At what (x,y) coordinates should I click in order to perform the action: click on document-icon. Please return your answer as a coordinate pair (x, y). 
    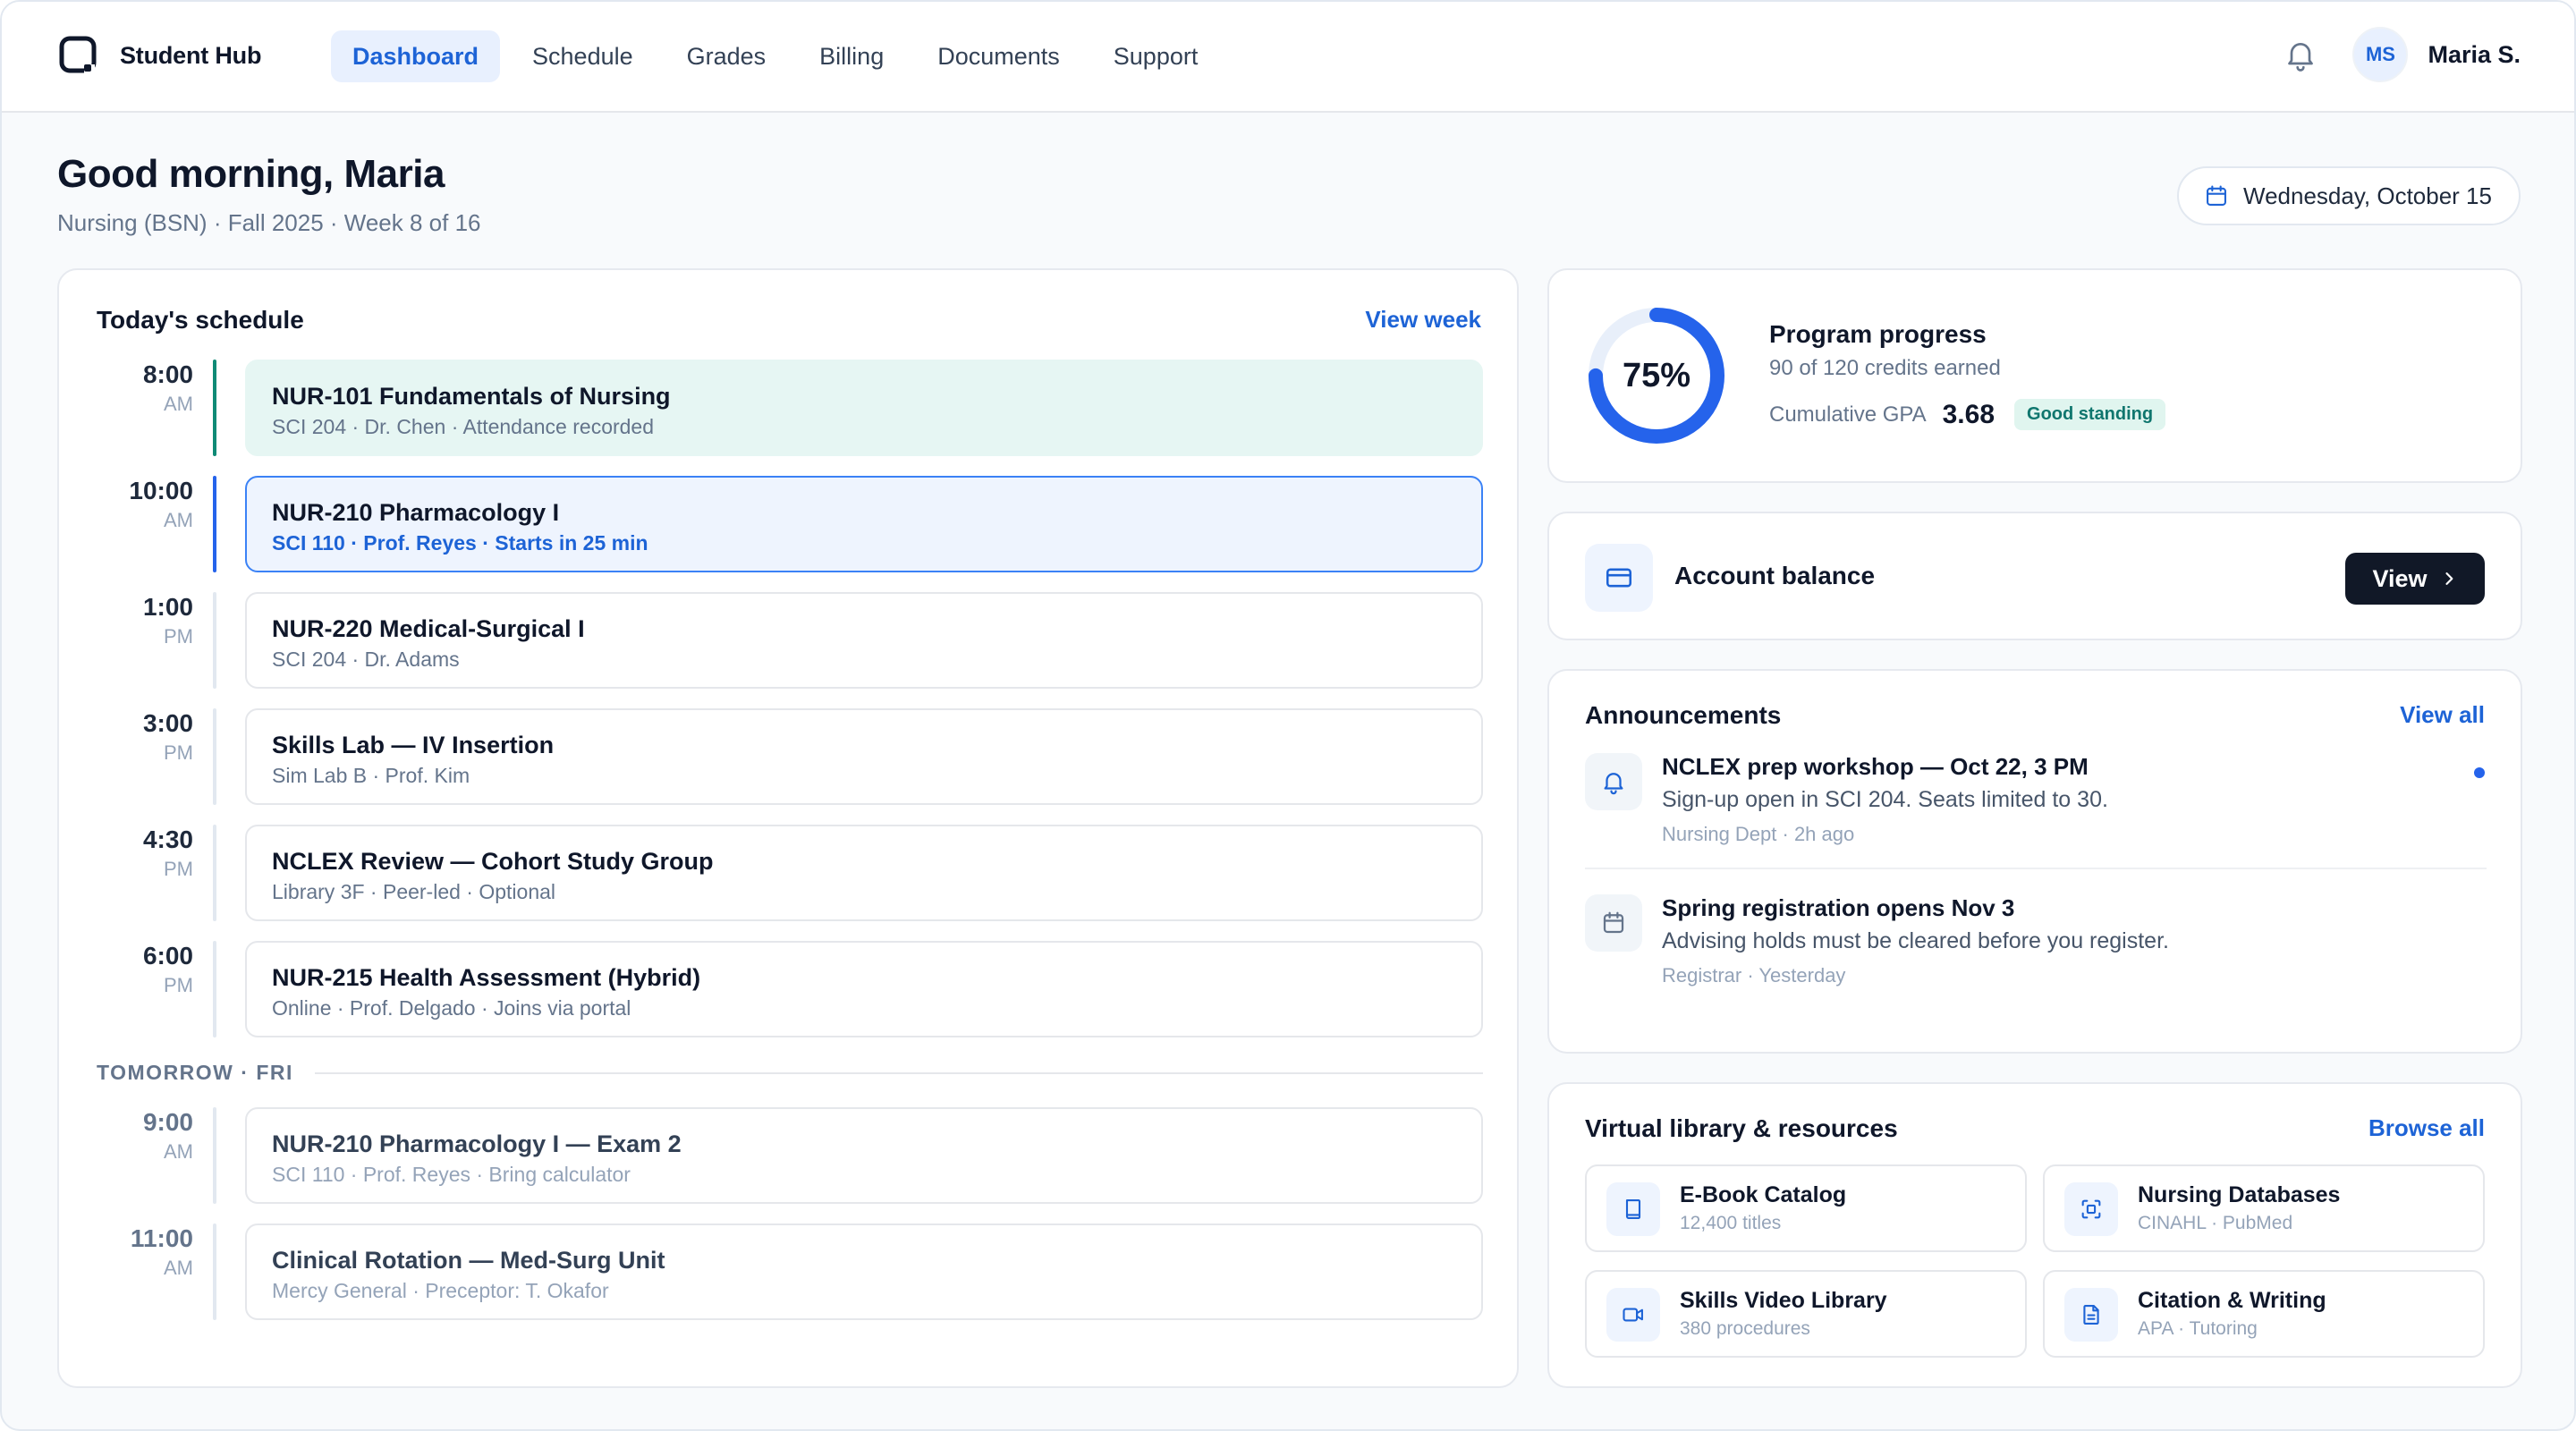
    Looking at the image, I should click on (2091, 1315).